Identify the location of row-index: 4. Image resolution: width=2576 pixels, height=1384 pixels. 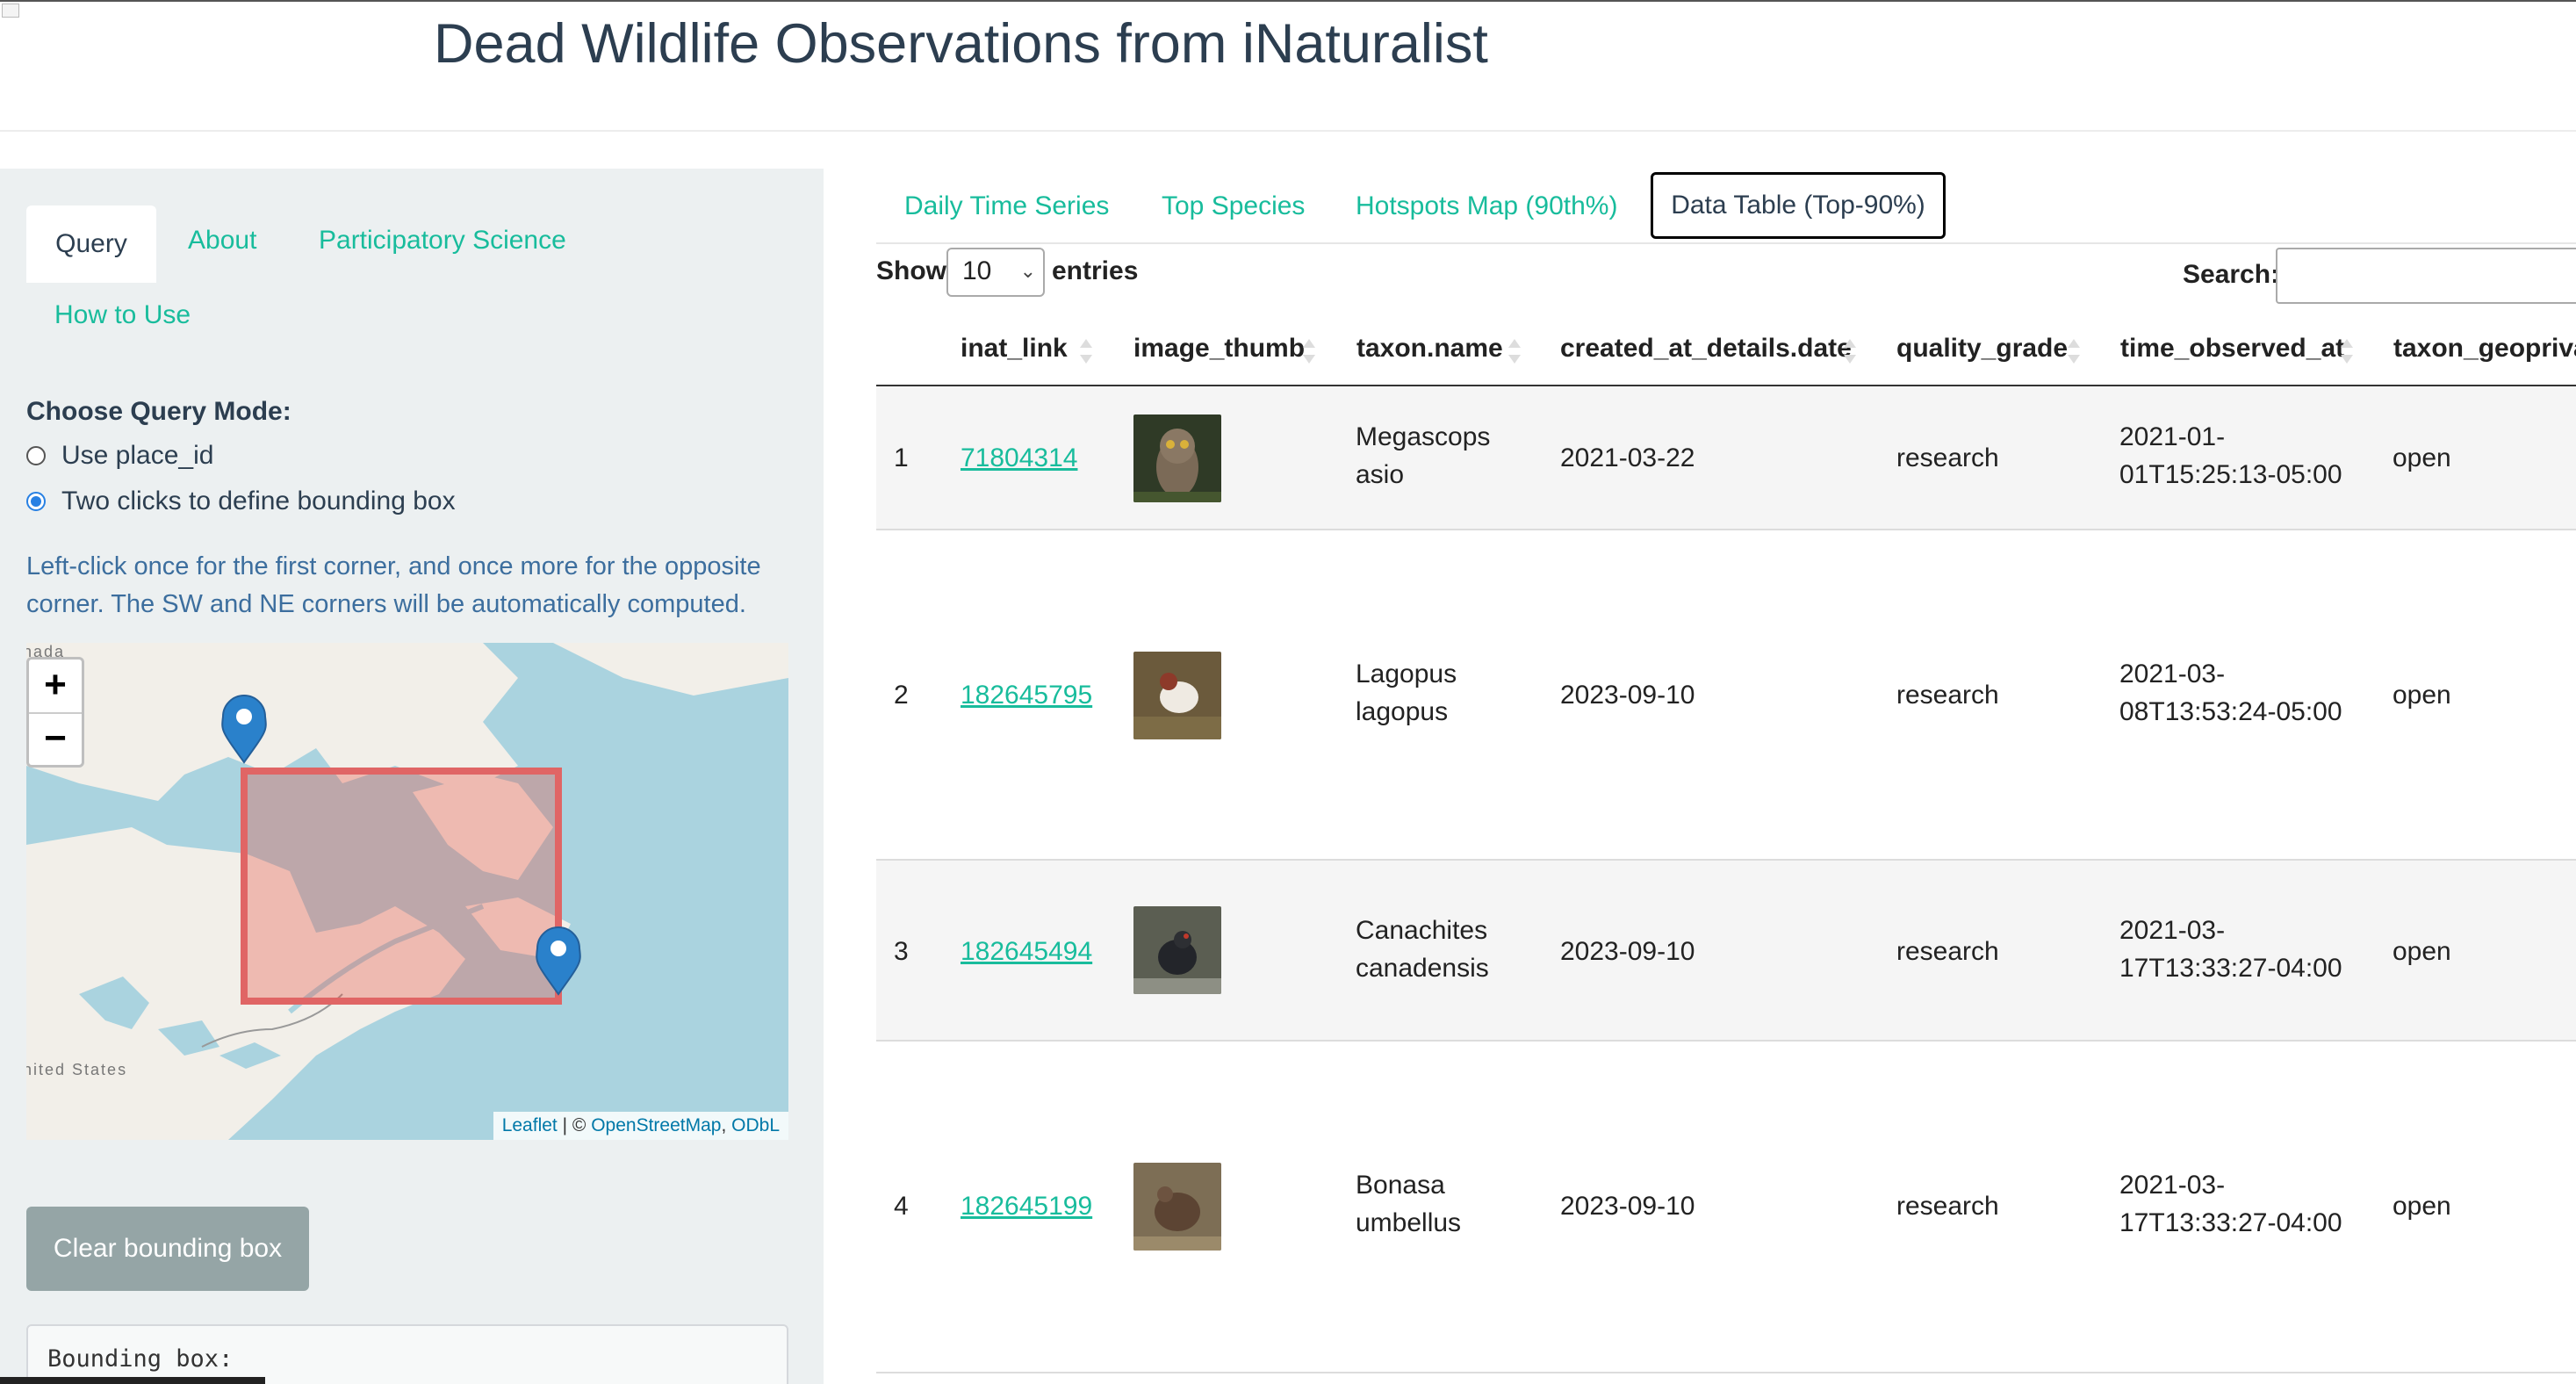
(901, 1206).